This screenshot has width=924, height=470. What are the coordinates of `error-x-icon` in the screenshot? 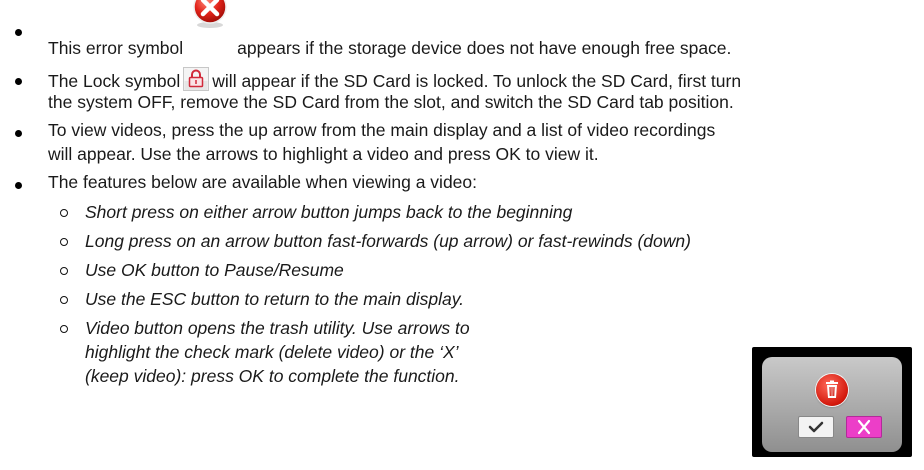 It's located at (210, 30).